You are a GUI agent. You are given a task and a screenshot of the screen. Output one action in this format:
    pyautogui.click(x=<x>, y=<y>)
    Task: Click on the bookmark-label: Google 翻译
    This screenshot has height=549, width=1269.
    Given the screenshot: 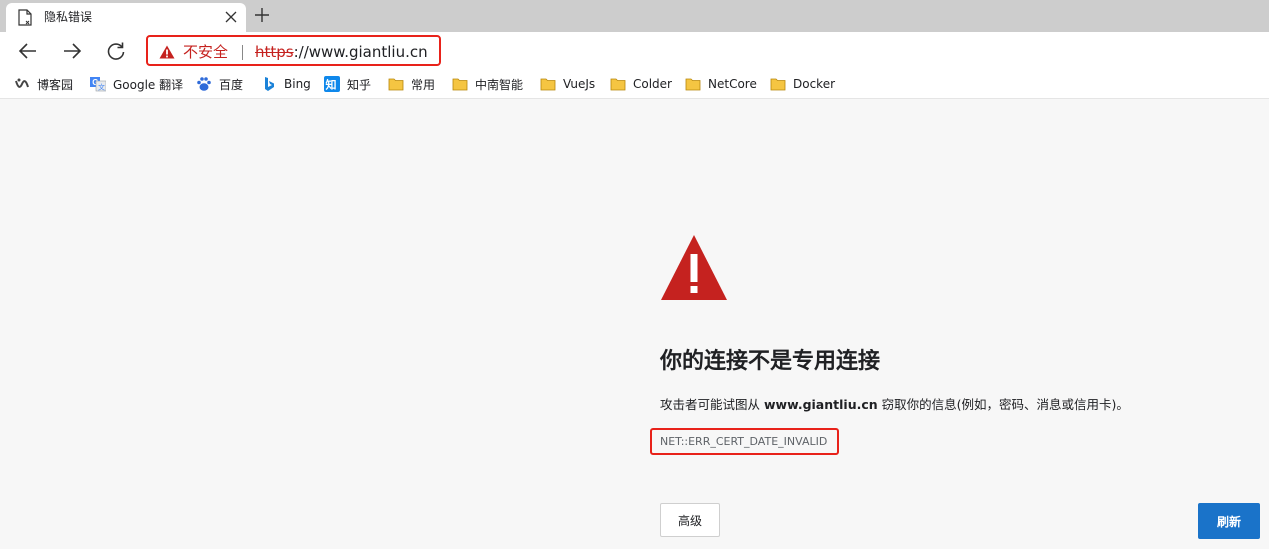 What is the action you would take?
    pyautogui.click(x=148, y=84)
    